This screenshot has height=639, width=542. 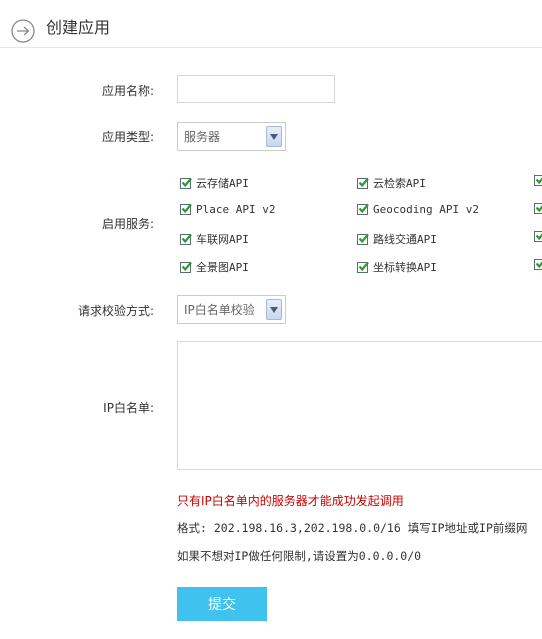 I want to click on service-label: Place API v2, so click(x=236, y=209).